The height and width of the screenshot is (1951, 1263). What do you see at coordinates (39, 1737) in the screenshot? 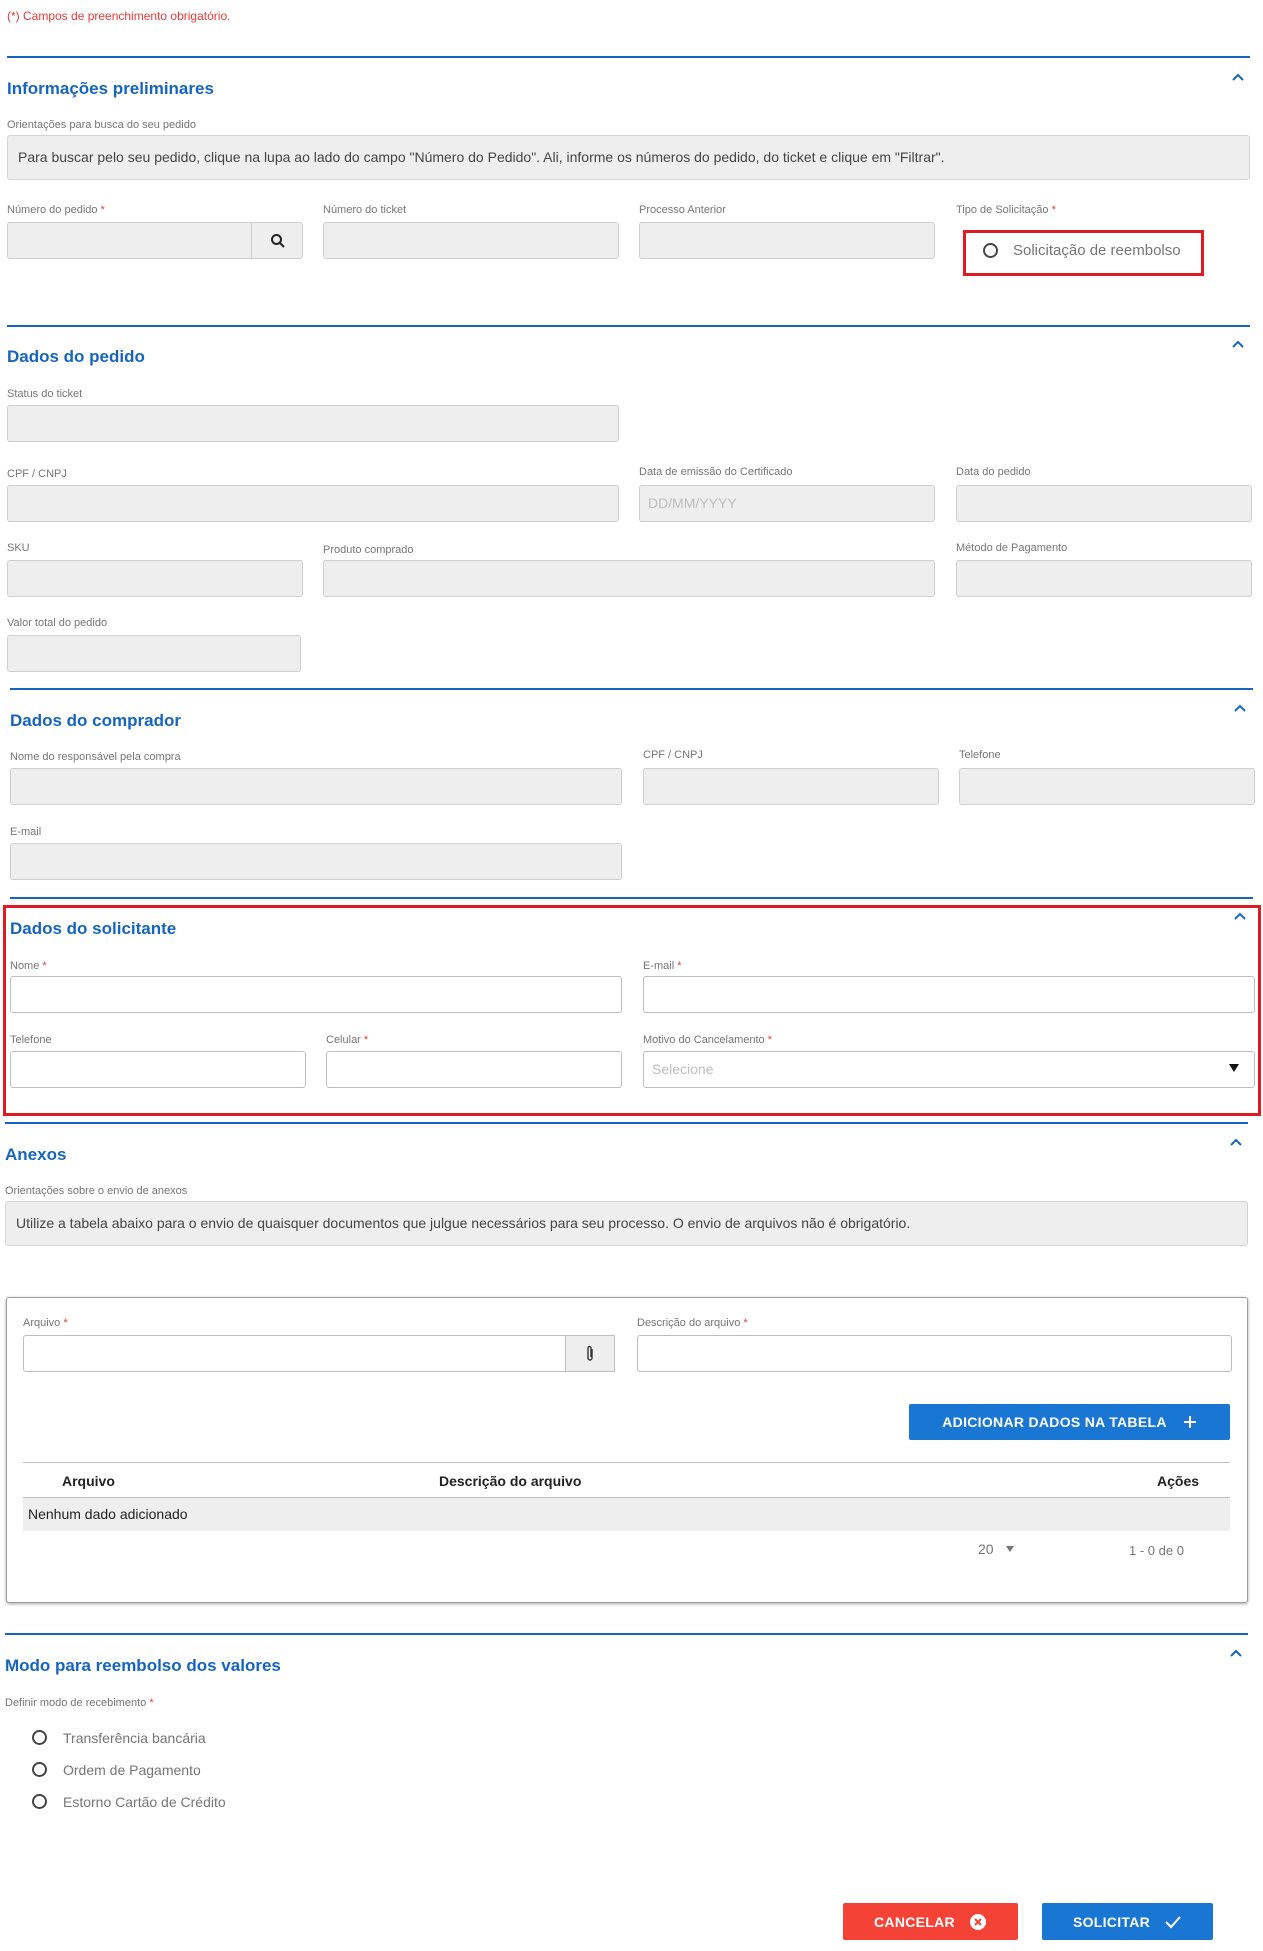
I see `radio-bank-transfer` at bounding box center [39, 1737].